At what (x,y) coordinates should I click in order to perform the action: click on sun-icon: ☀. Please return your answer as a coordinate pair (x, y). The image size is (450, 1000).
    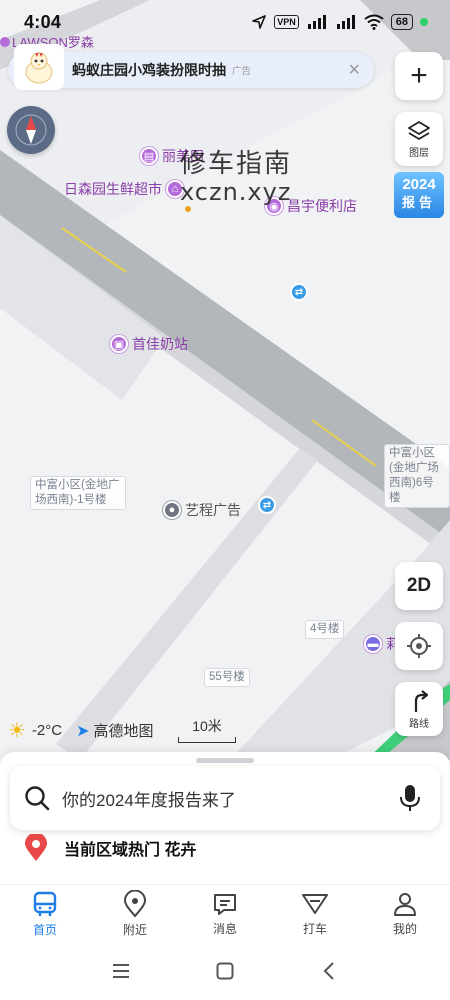
    Looking at the image, I should click on (17, 731).